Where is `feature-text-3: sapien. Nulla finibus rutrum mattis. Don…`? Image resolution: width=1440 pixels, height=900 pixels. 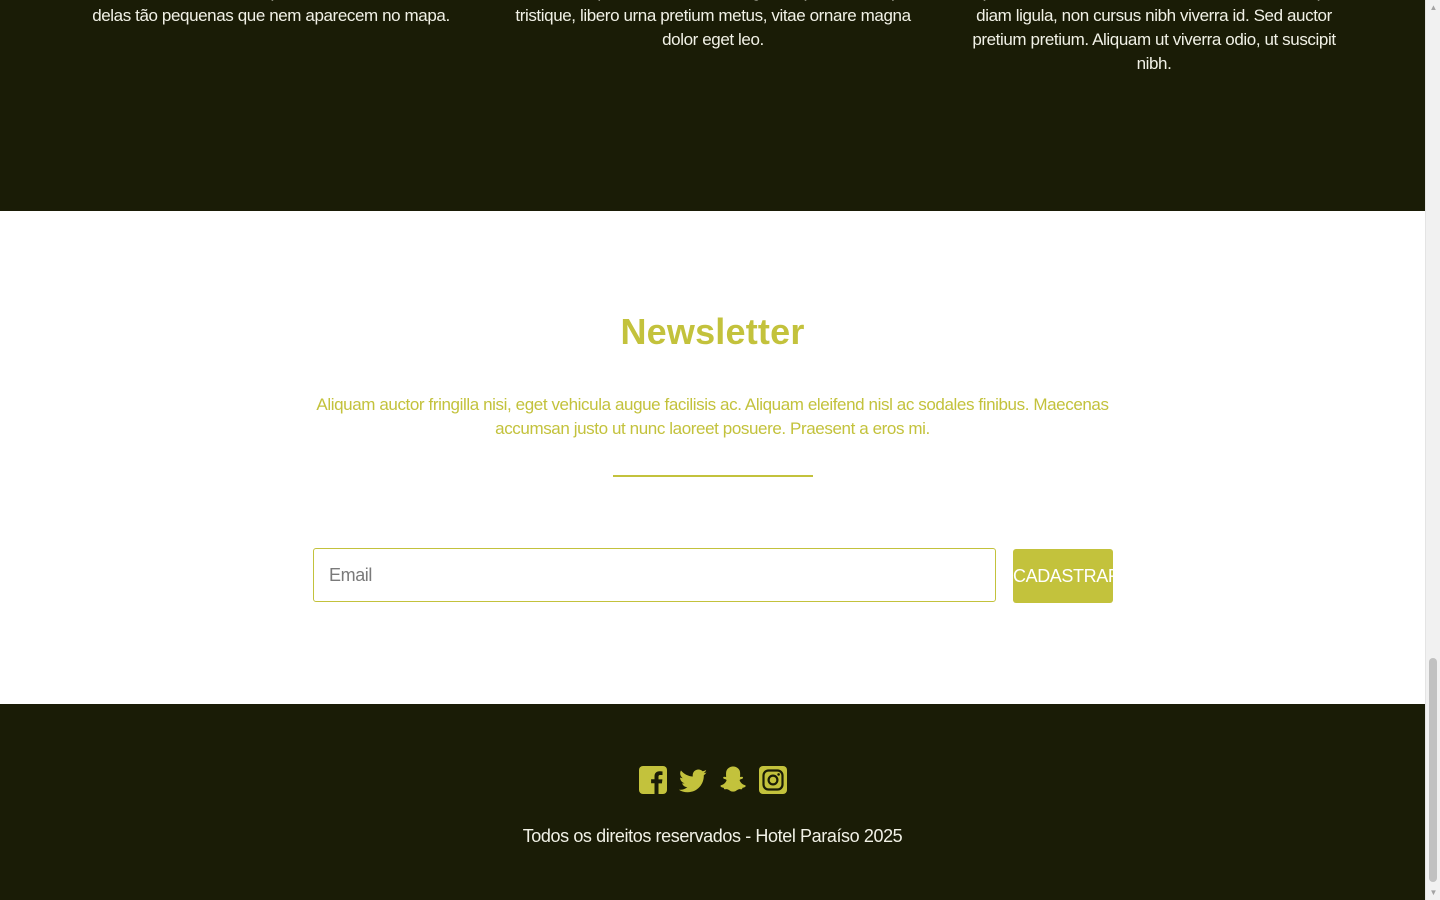
feature-text-3: sapien. Nulla finibus rutrum mattis. Don… is located at coordinates (1153, 36).